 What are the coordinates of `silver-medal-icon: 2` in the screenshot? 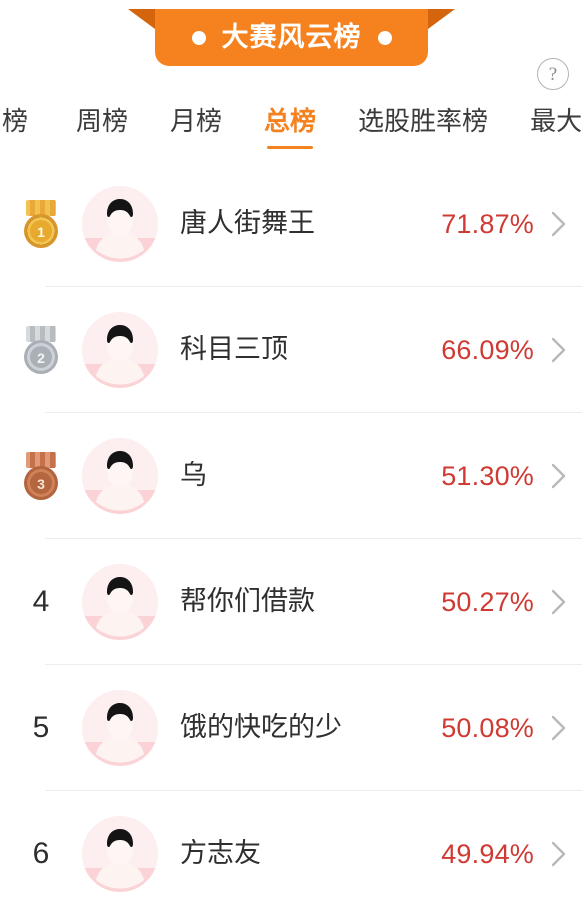 It's located at (41, 350).